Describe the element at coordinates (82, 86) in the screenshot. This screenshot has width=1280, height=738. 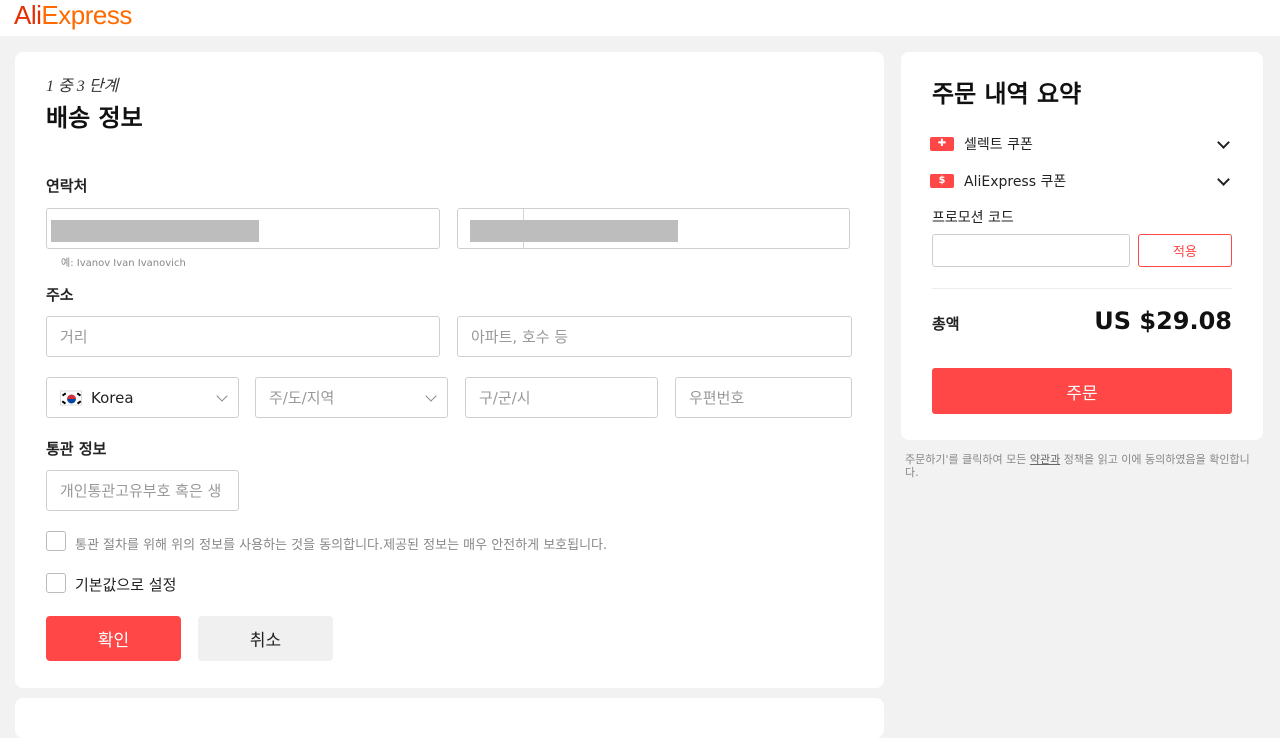
I see `step-indicator: 1 중 3 단계` at that location.